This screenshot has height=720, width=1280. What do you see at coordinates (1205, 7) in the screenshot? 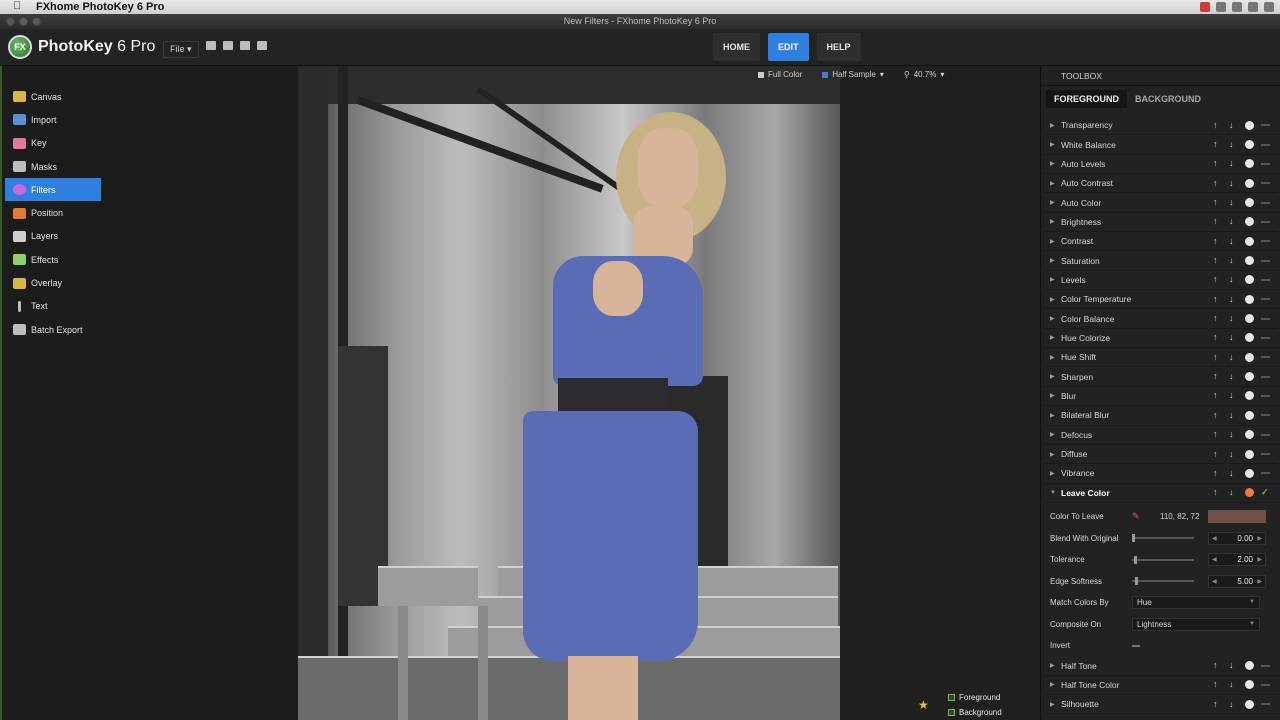
I see `record-icon` at bounding box center [1205, 7].